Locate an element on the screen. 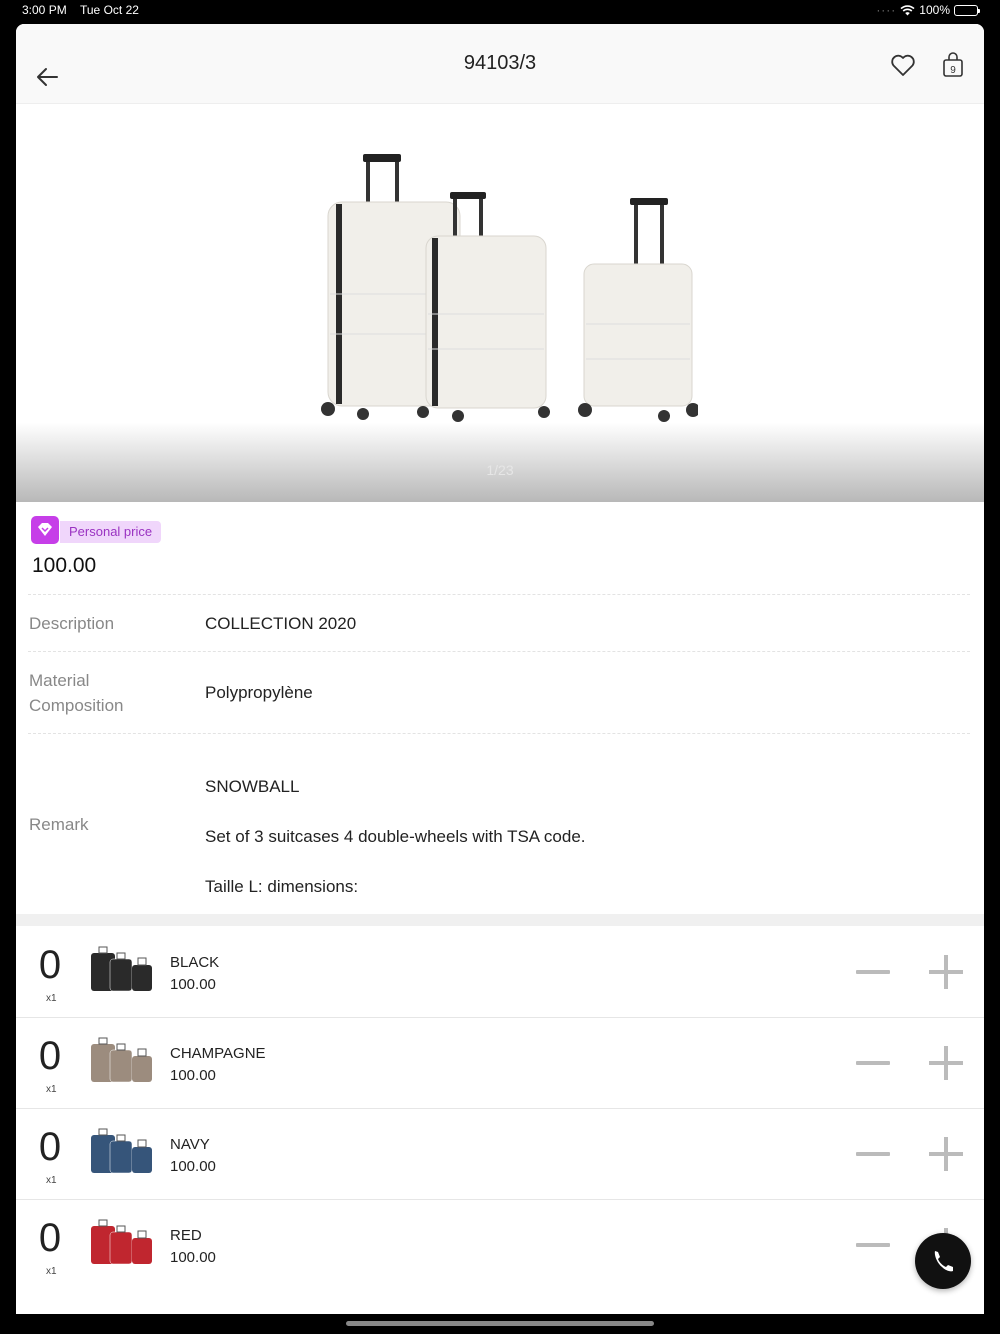 This screenshot has height=1334, width=1000. material-label-line2: Composition is located at coordinates (76, 705).